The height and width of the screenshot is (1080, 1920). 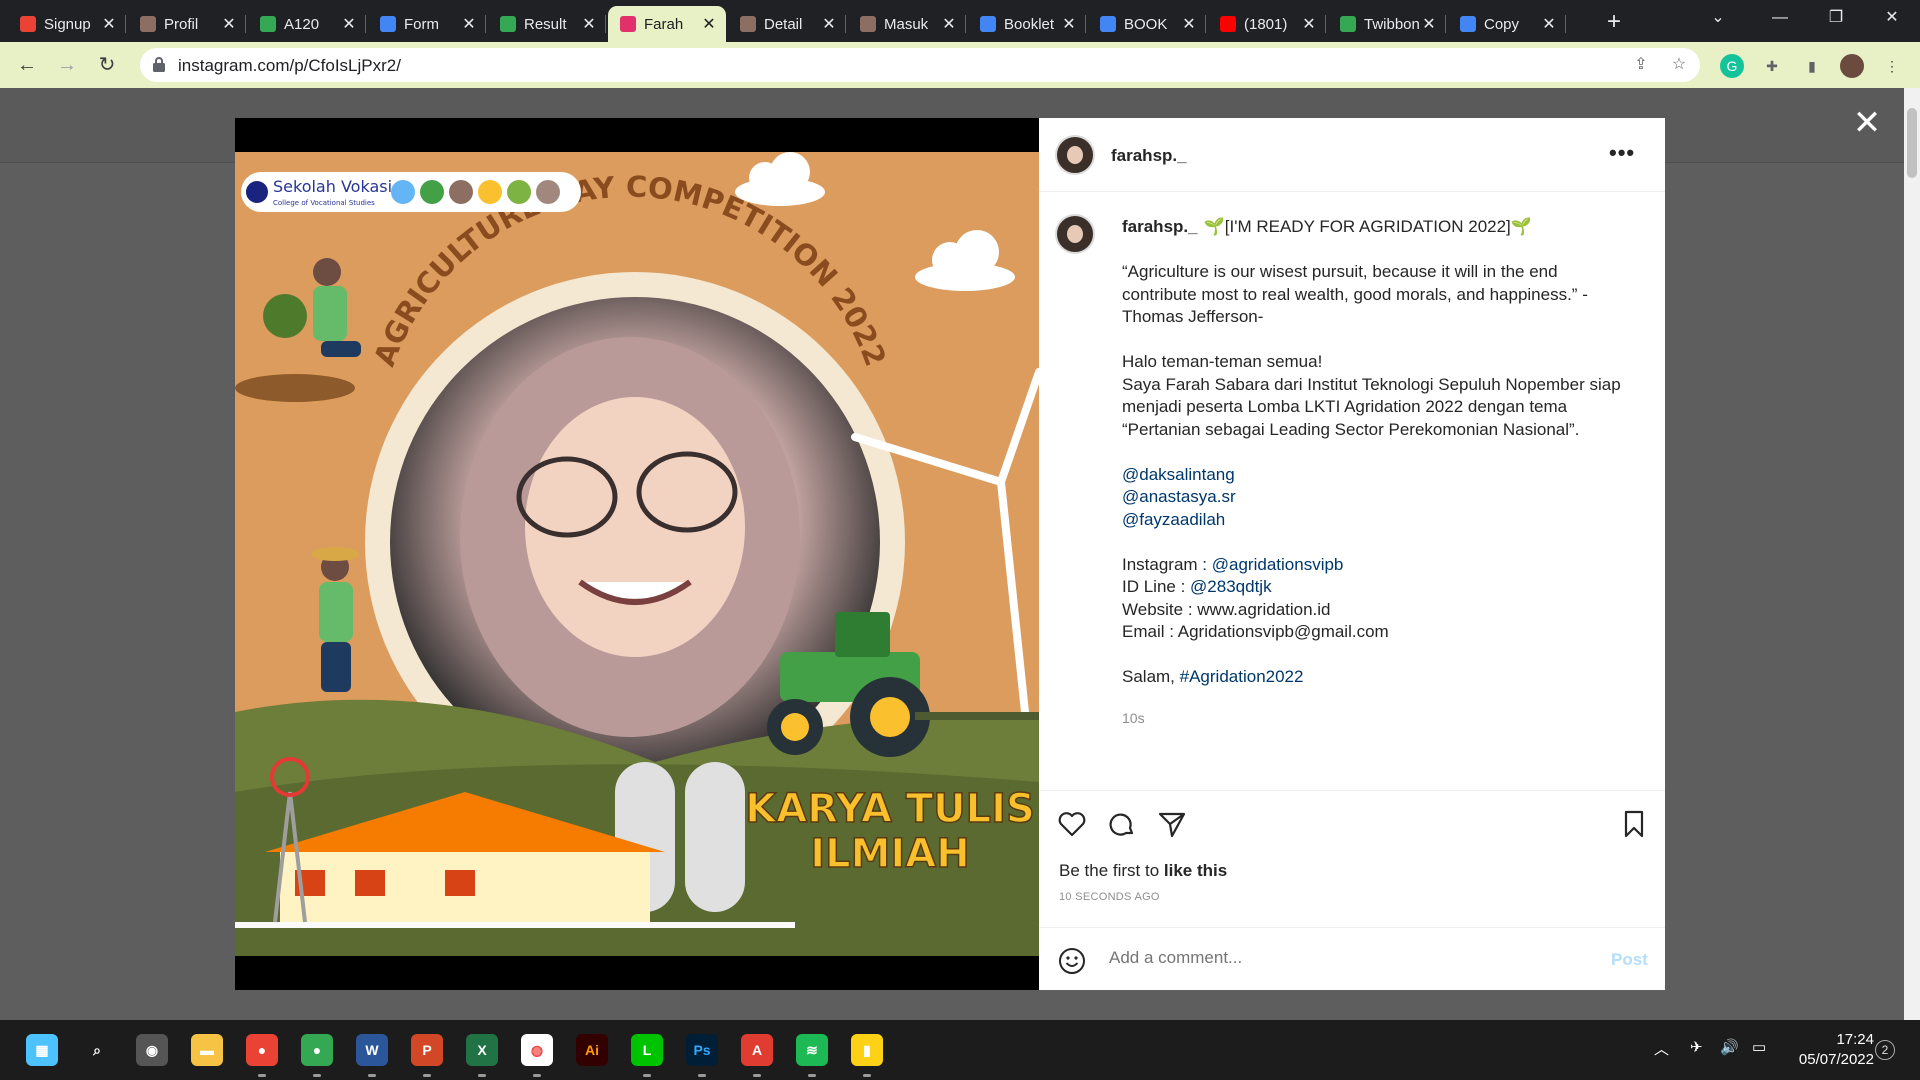 I want to click on heart-icon, so click(x=1072, y=824).